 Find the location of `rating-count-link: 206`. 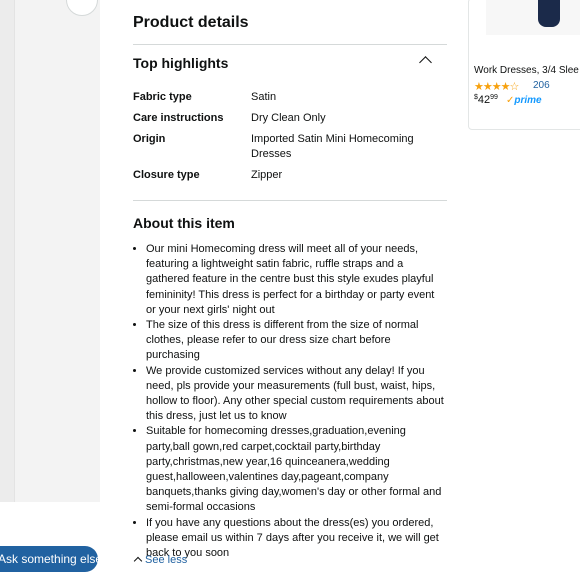

rating-count-link: 206 is located at coordinates (541, 85).